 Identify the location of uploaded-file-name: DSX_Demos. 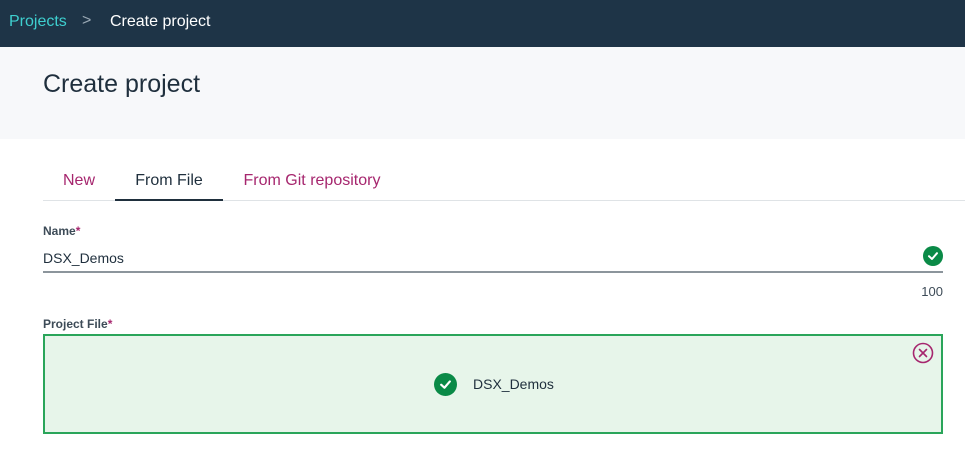
(513, 384).